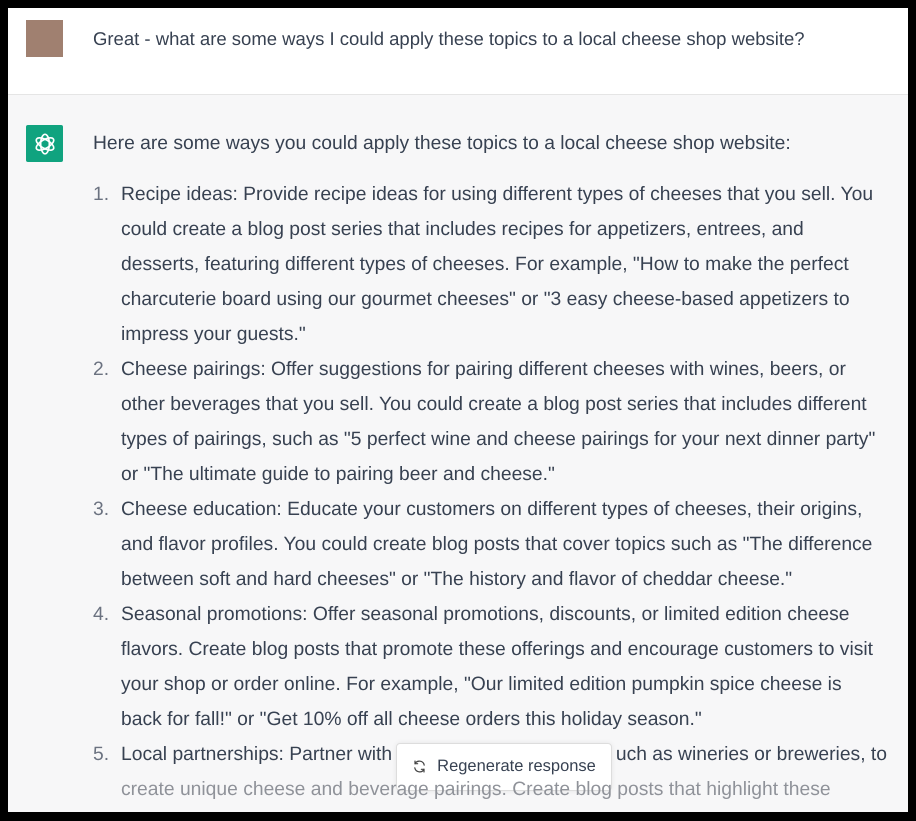 This screenshot has height=821, width=916. What do you see at coordinates (101, 370) in the screenshot?
I see `list-number: 2.` at bounding box center [101, 370].